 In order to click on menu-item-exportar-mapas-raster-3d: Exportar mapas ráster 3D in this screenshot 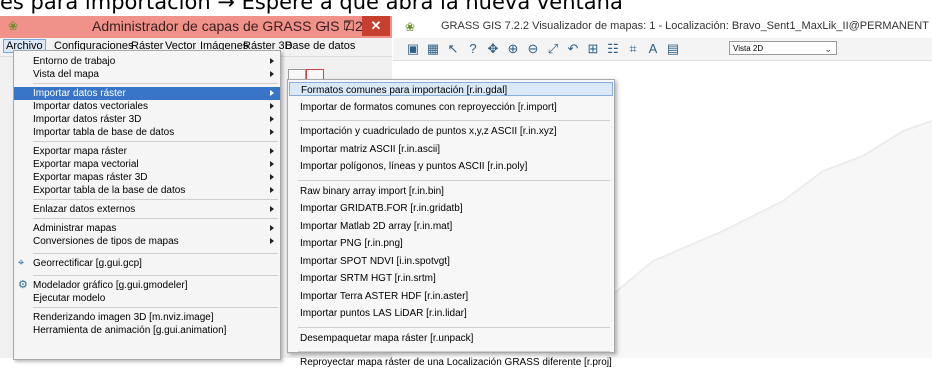, I will do `click(147, 177)`.